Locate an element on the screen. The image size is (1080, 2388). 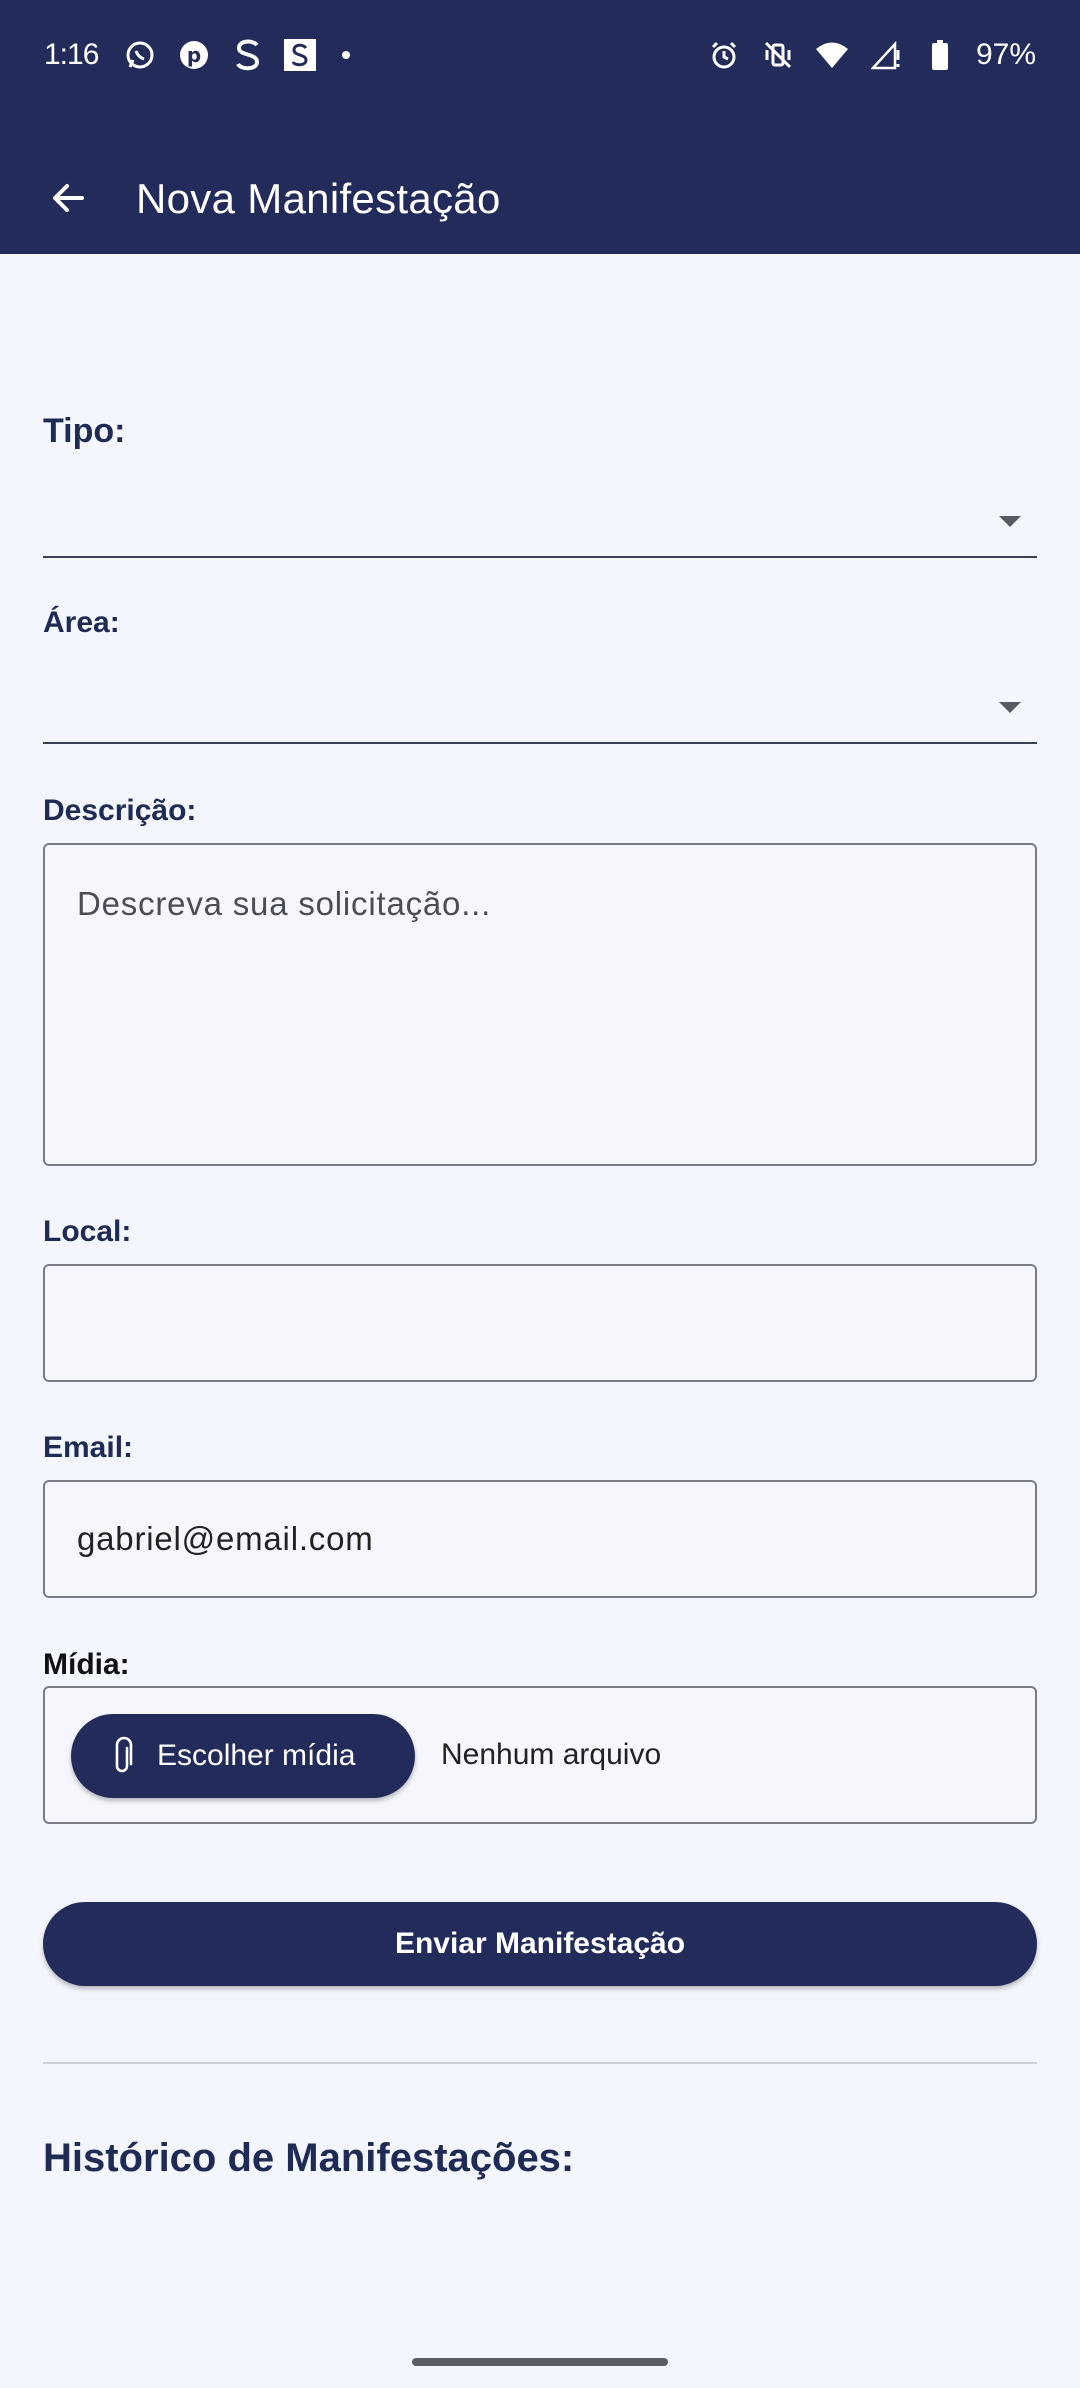
email-label: Email: is located at coordinates (88, 1447).